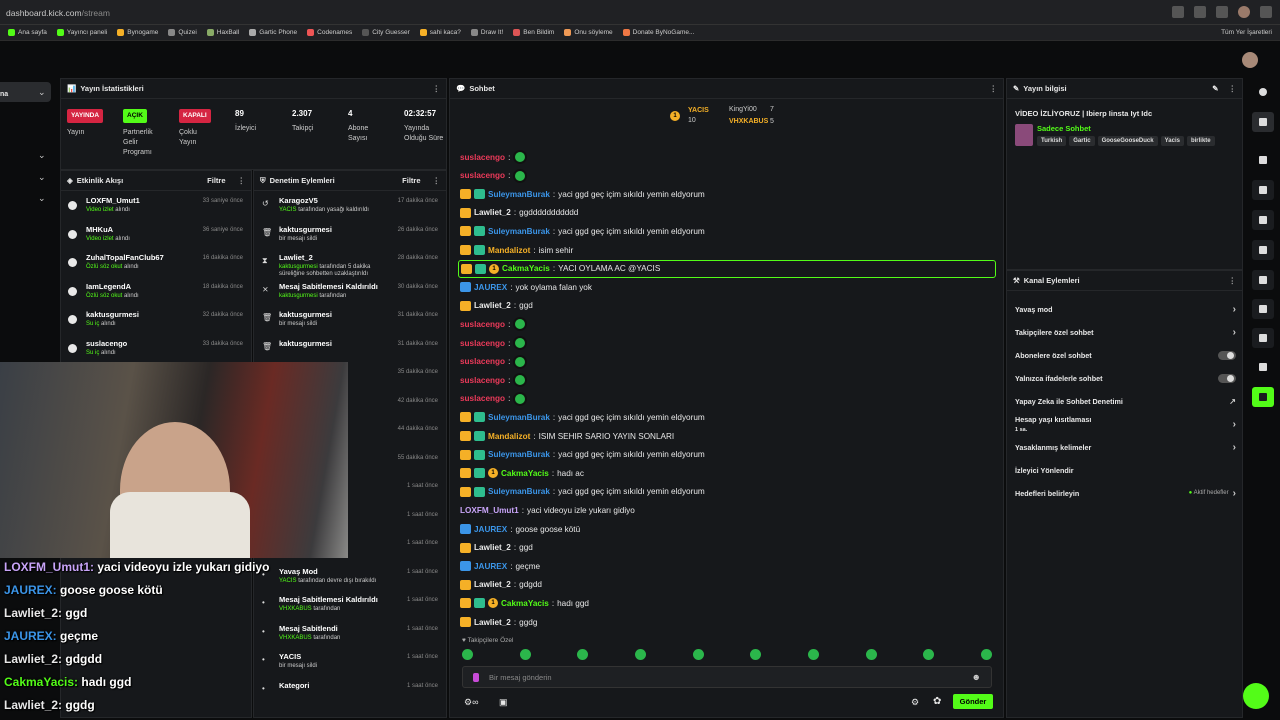 This screenshot has width=1280, height=720. I want to click on channel-action-item: Yasaklanmış kelimeler ›, so click(1125, 447).